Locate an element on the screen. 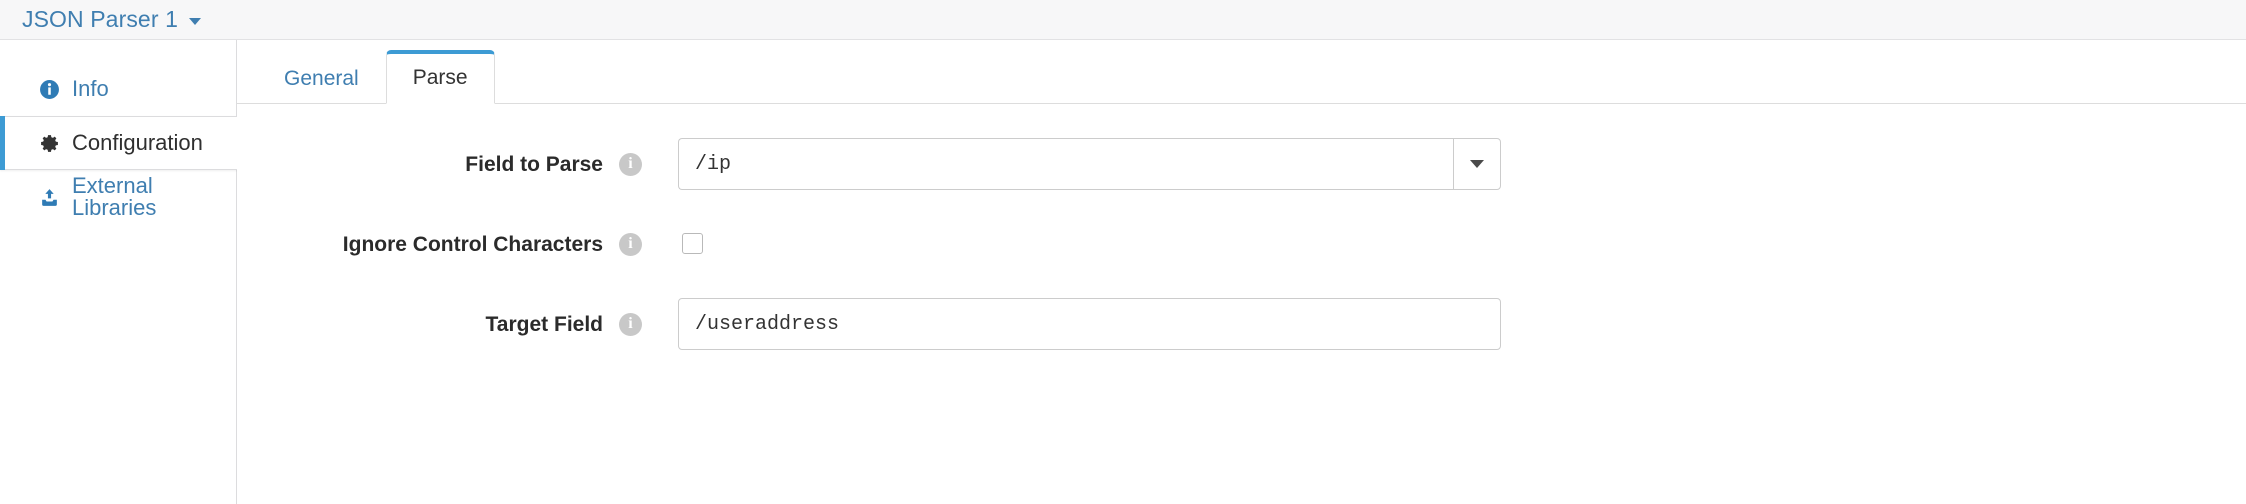 The image size is (2246, 504). sidebar-item-external-libraries: External Libraries is located at coordinates (118, 197).